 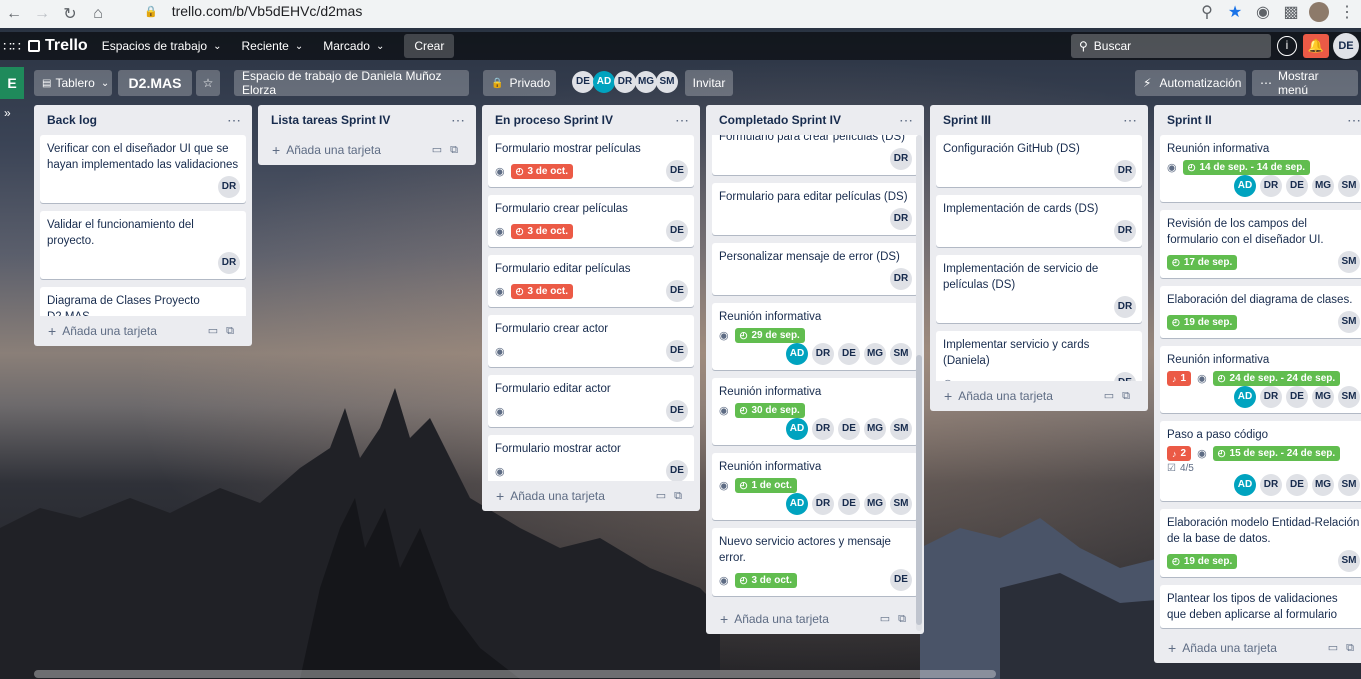 What do you see at coordinates (1039, 221) in the screenshot?
I see `card: Implementación de cards (DS) DR` at bounding box center [1039, 221].